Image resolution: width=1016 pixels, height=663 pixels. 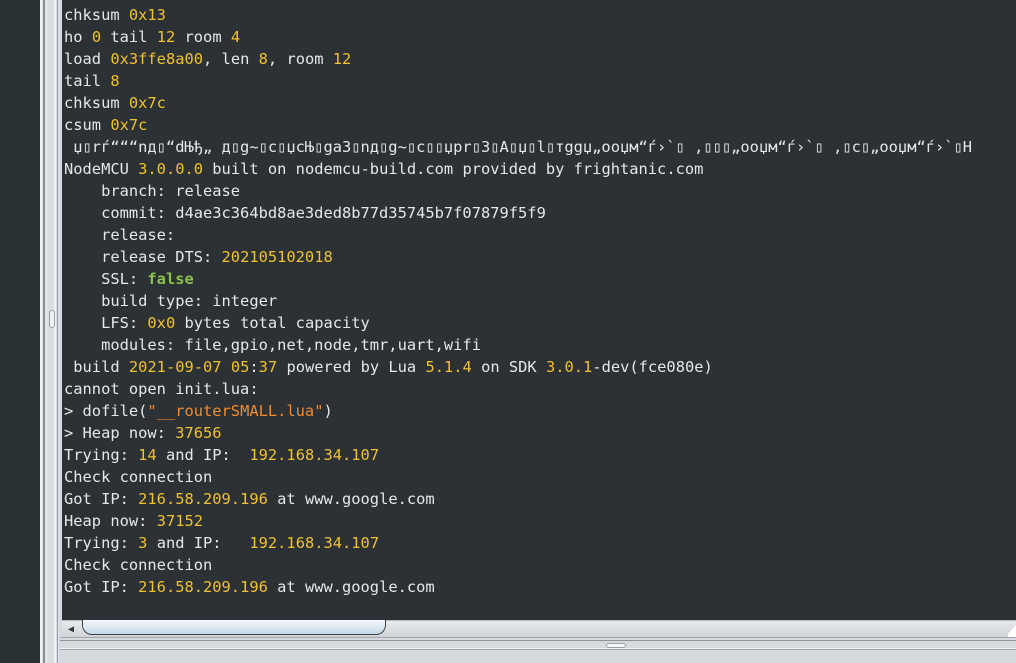 I want to click on text-token: , len, so click(x=231, y=59).